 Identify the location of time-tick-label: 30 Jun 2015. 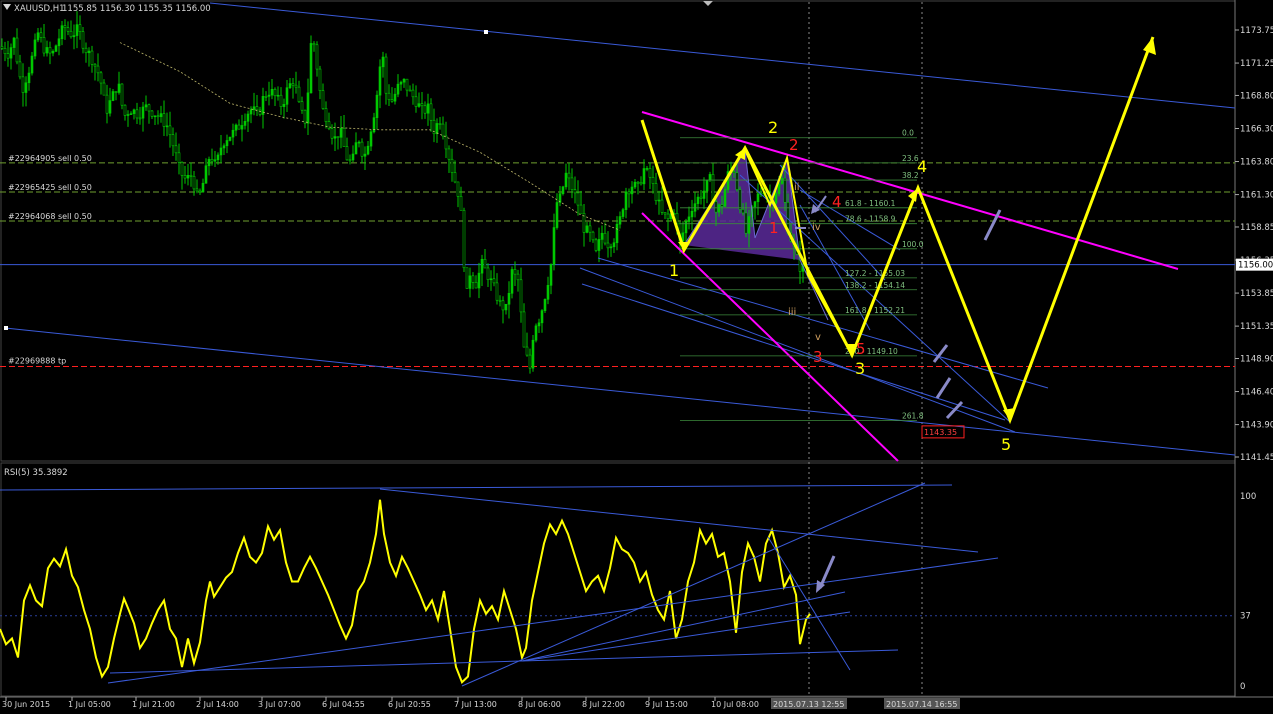
(26, 704).